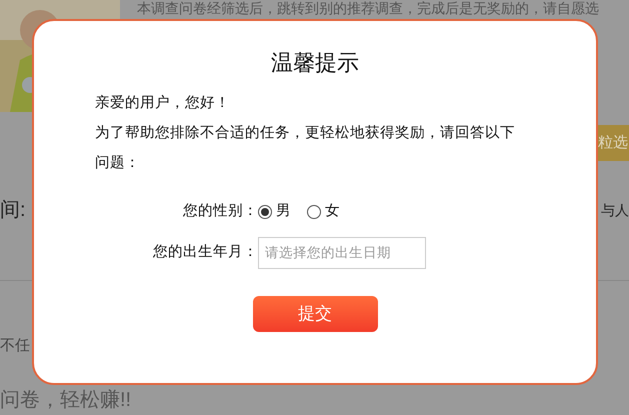  Describe the element at coordinates (367, 8) in the screenshot. I see `intro-text: 本调查问卷经筛选后，跳转到别的推荐调查，完成后是无奖励的，请自愿选` at that location.